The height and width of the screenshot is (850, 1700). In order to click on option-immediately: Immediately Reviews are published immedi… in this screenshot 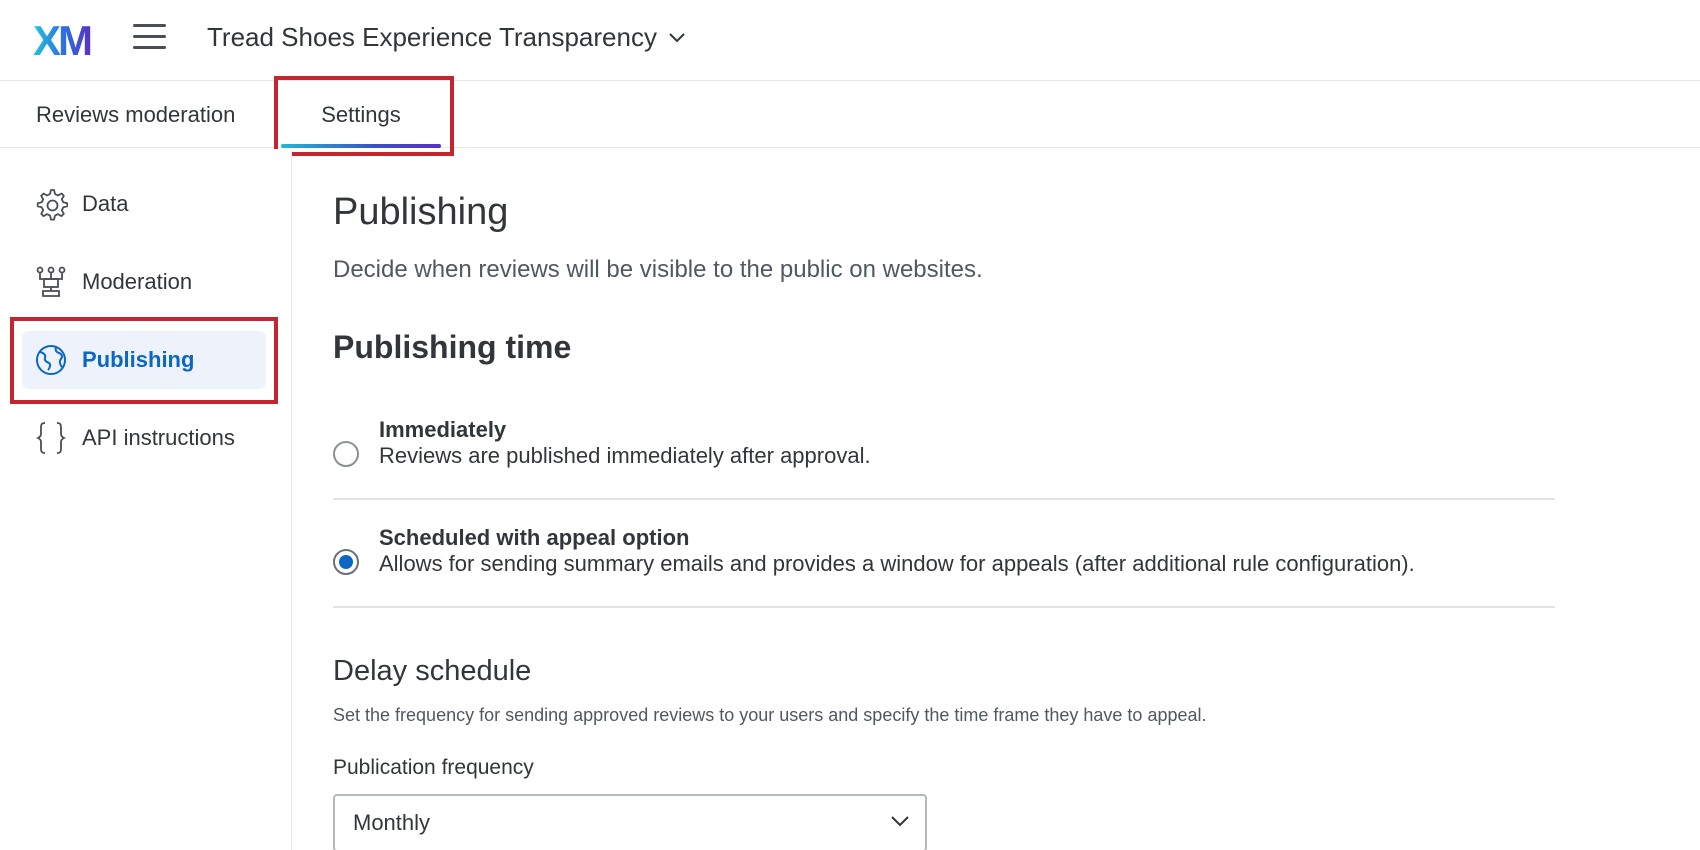, I will do `click(944, 452)`.